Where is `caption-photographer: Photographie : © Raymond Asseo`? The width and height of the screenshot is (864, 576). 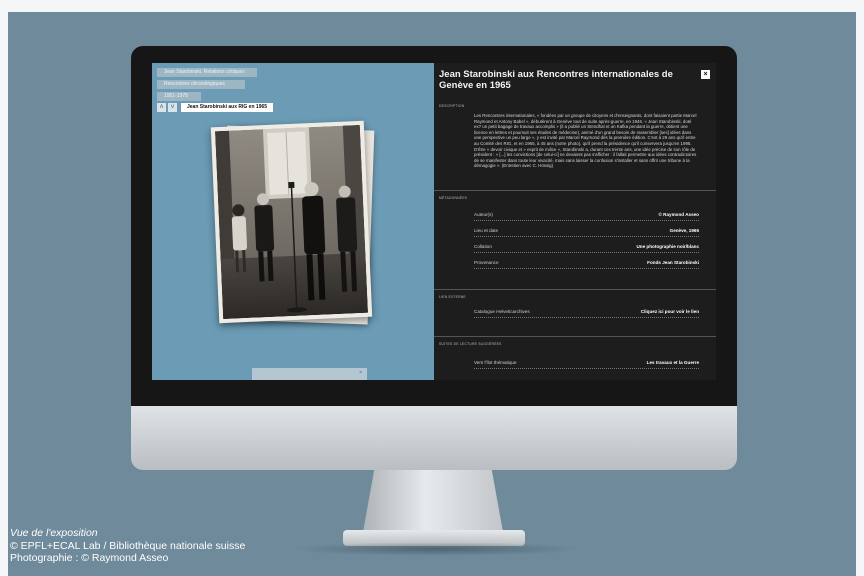 caption-photographer: Photographie : © Raymond Asseo is located at coordinates (89, 558).